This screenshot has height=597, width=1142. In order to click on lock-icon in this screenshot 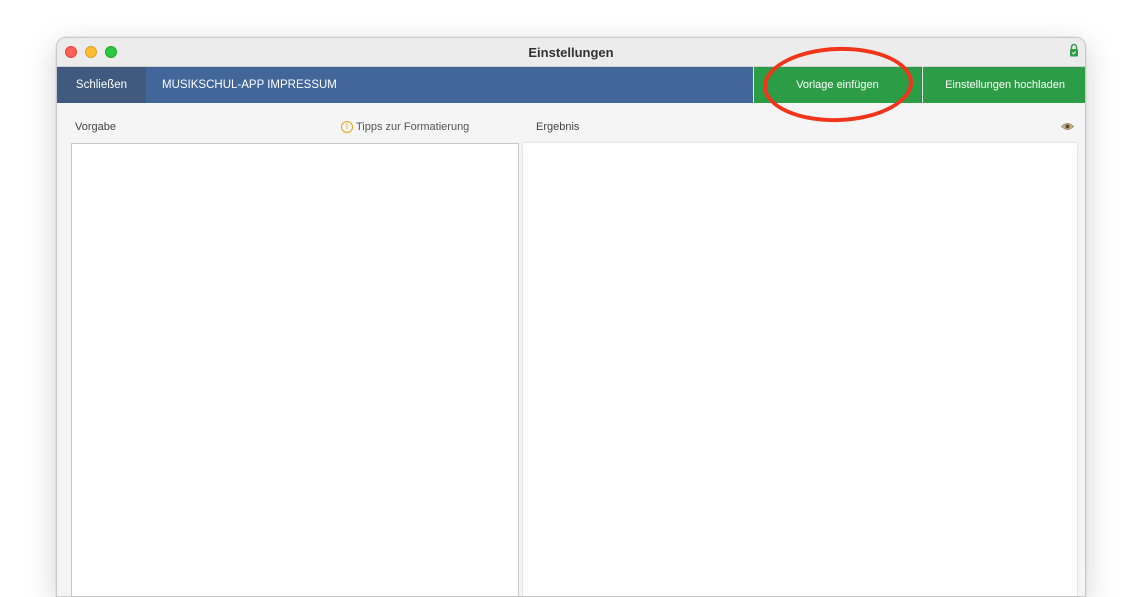, I will do `click(1074, 50)`.